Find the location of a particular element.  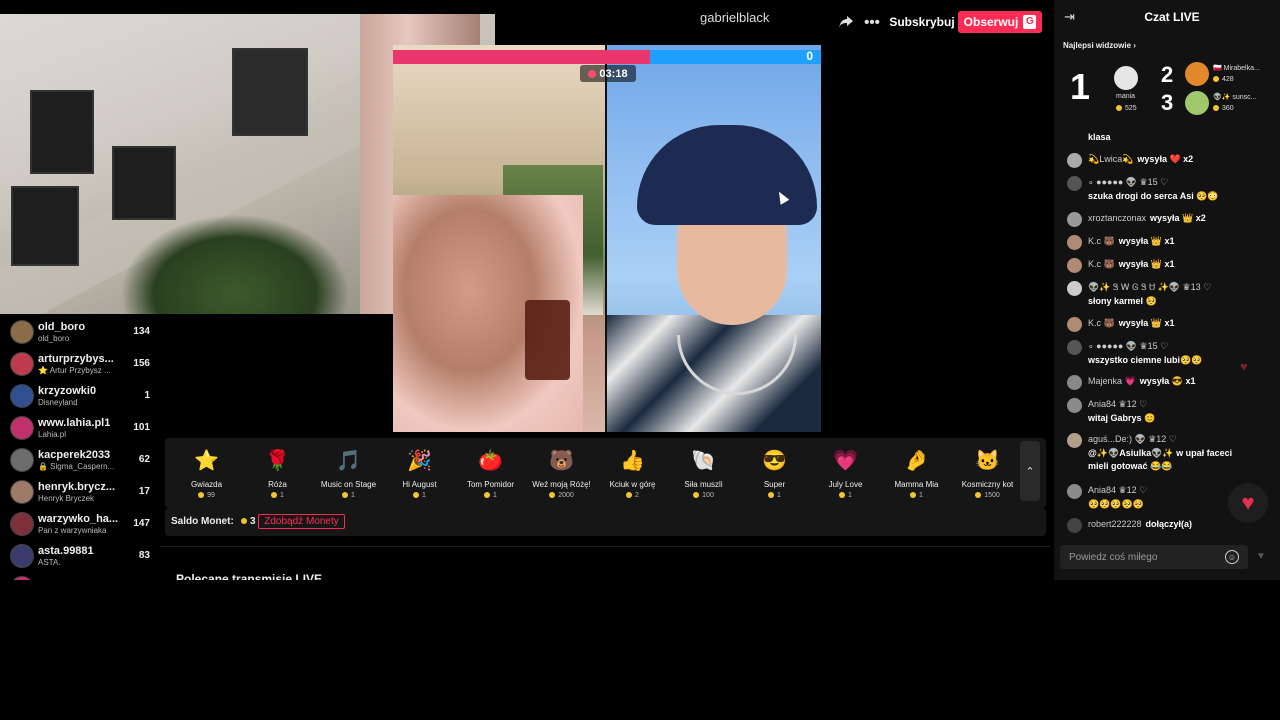

share-button is located at coordinates (846, 22).